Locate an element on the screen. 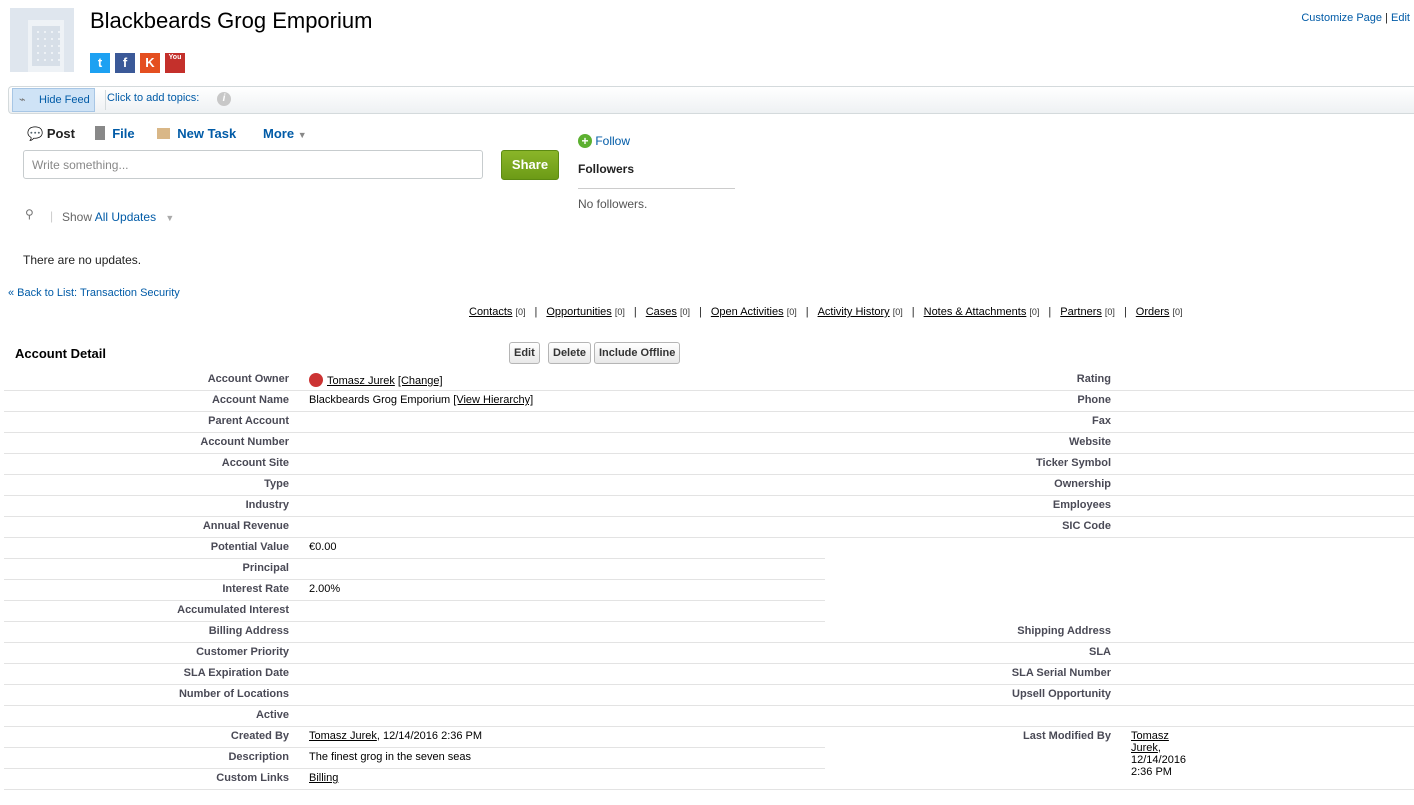 The image size is (1414, 805). value-text: 2.00% is located at coordinates (325, 589).